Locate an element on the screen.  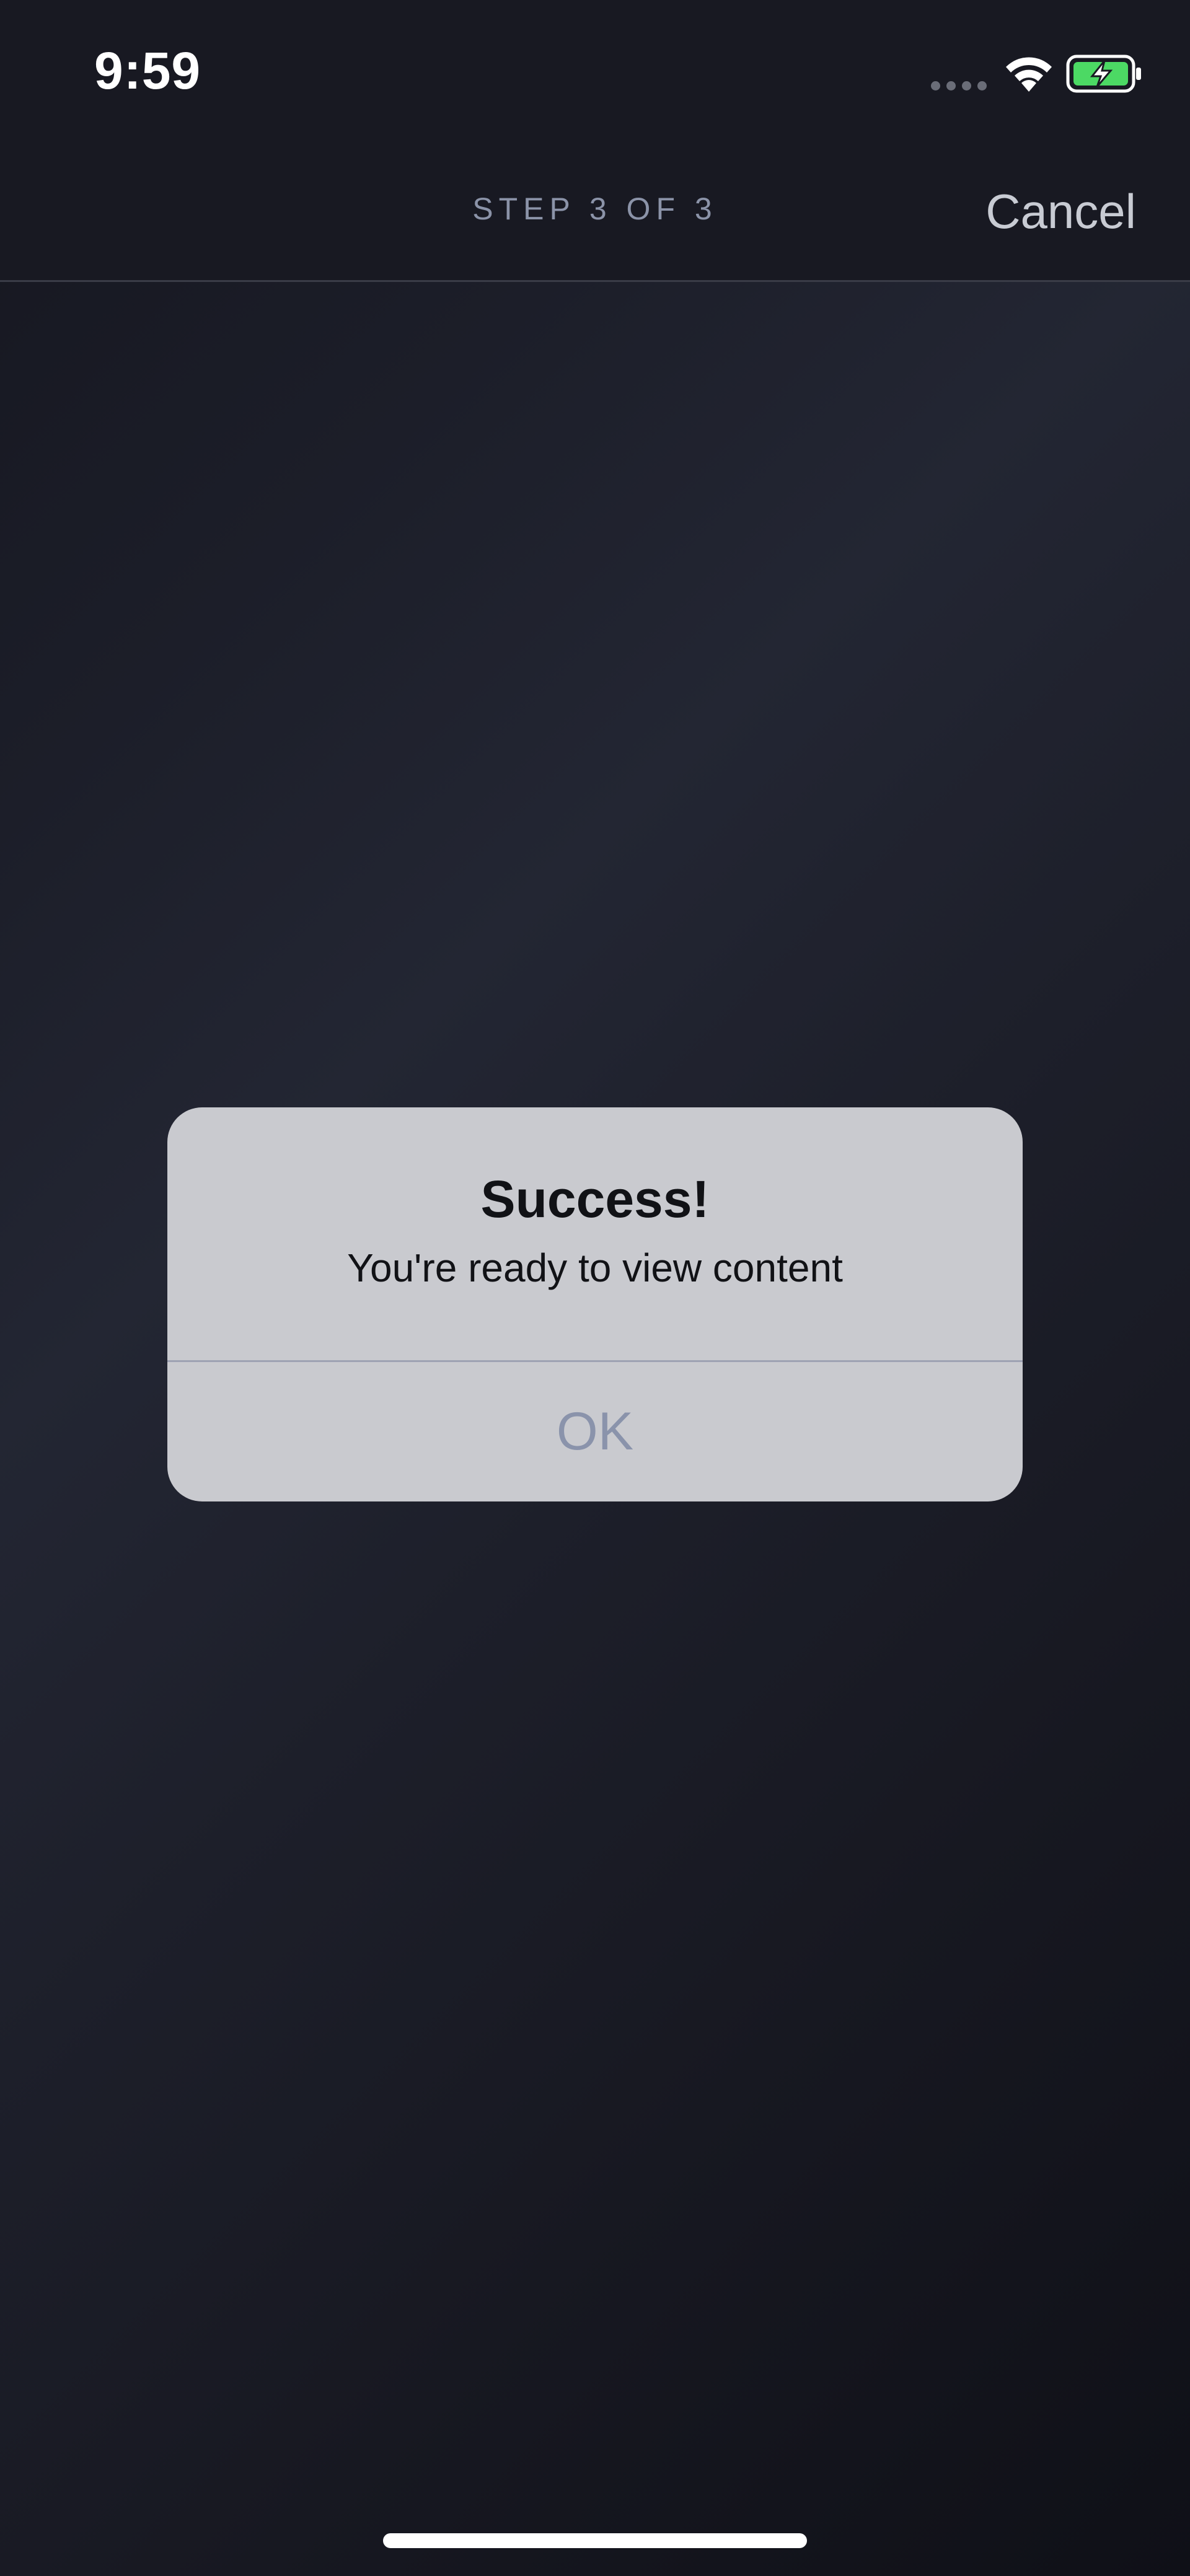
status-time: 9:59 is located at coordinates (147, 71).